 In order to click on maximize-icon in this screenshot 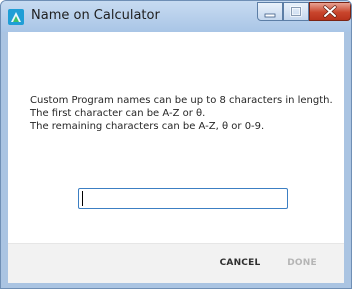, I will do `click(296, 11)`.